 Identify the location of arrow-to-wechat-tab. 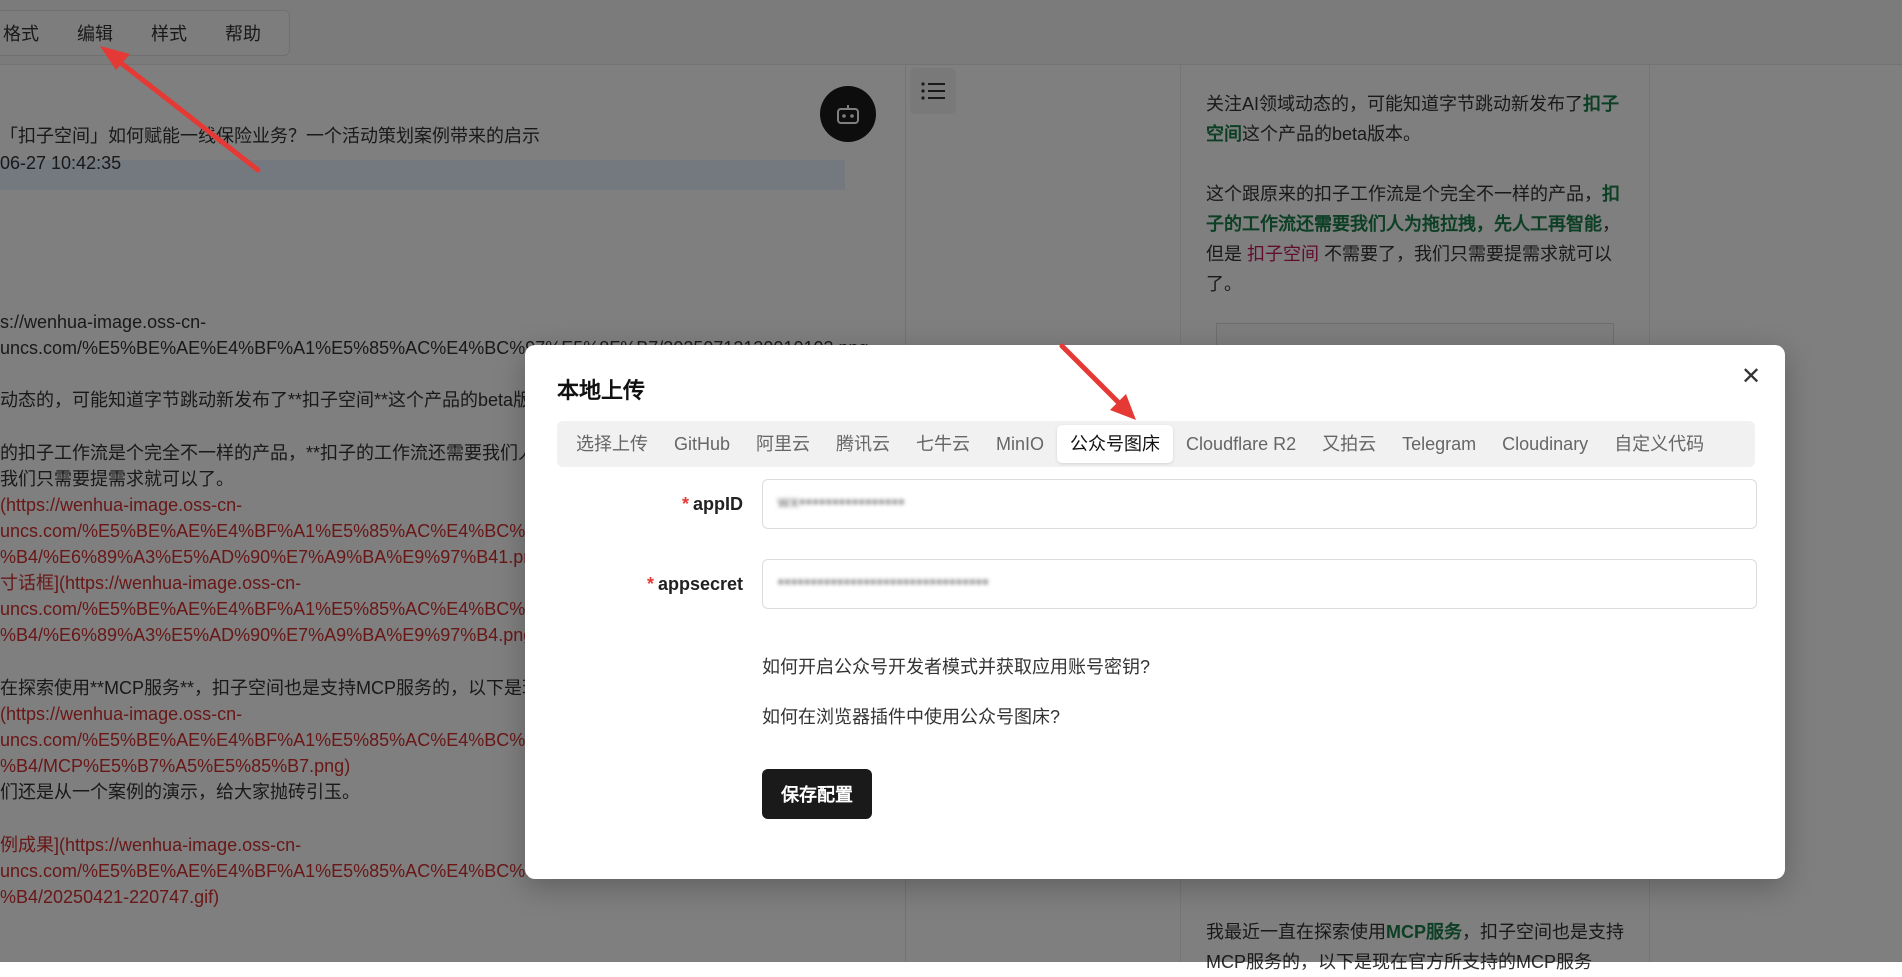
(1099, 383).